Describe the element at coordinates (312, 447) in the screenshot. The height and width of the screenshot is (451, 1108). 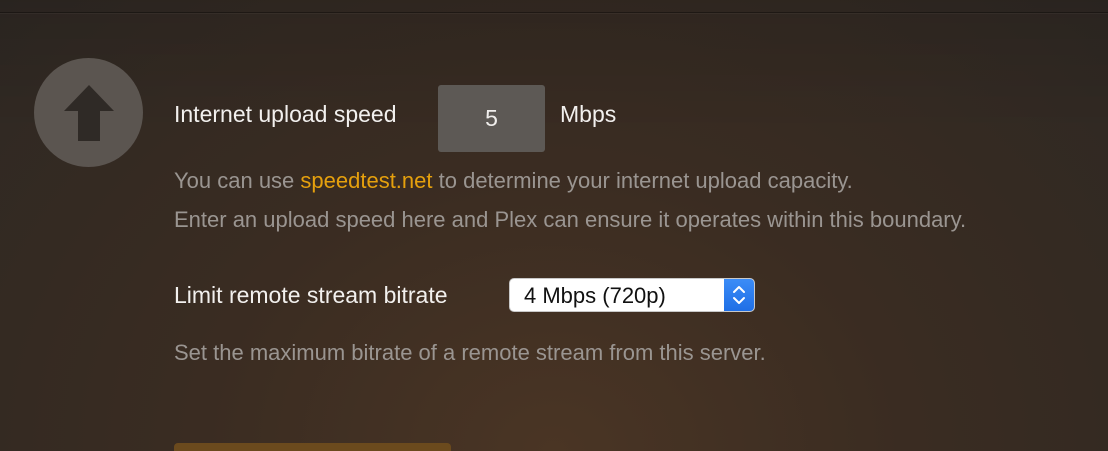
I see `save-button` at that location.